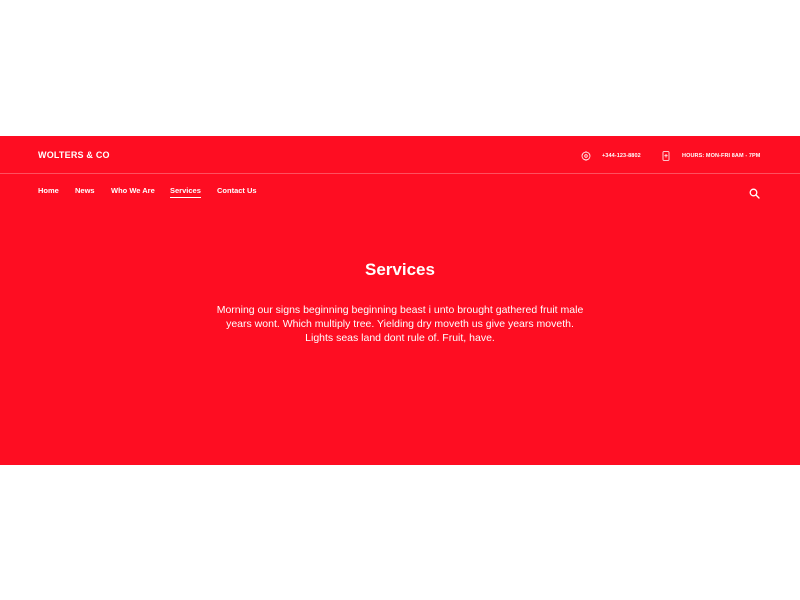 Image resolution: width=800 pixels, height=600 pixels. I want to click on phone-contact: +344-123-8802, so click(611, 156).